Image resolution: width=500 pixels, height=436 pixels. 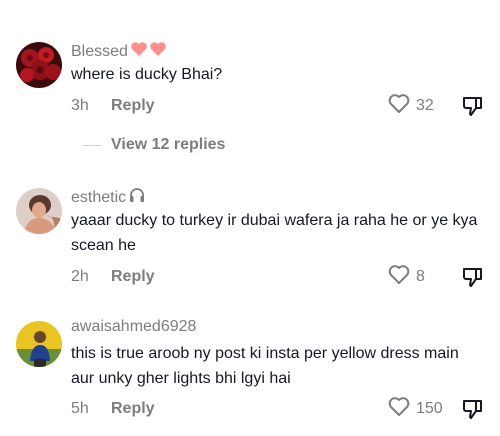 I want to click on comment-meta: 3h Reply, so click(x=113, y=106).